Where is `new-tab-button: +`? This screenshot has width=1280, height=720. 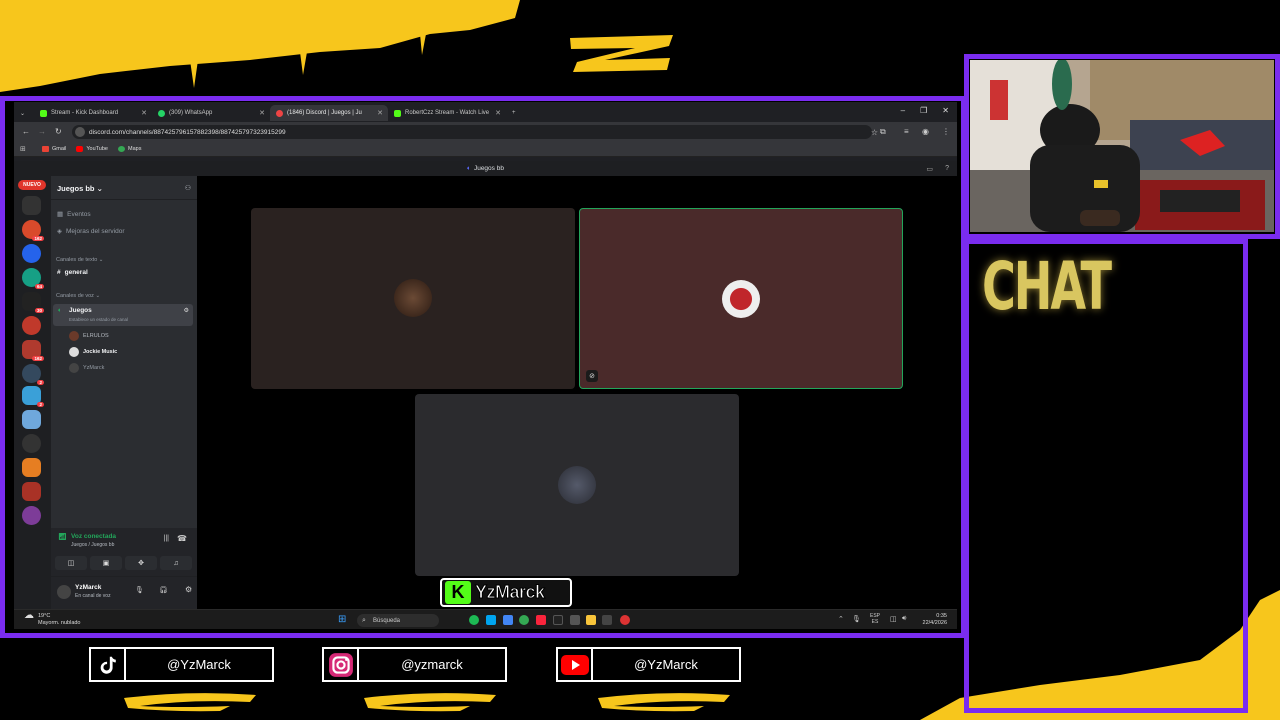
new-tab-button: + is located at coordinates (516, 113).